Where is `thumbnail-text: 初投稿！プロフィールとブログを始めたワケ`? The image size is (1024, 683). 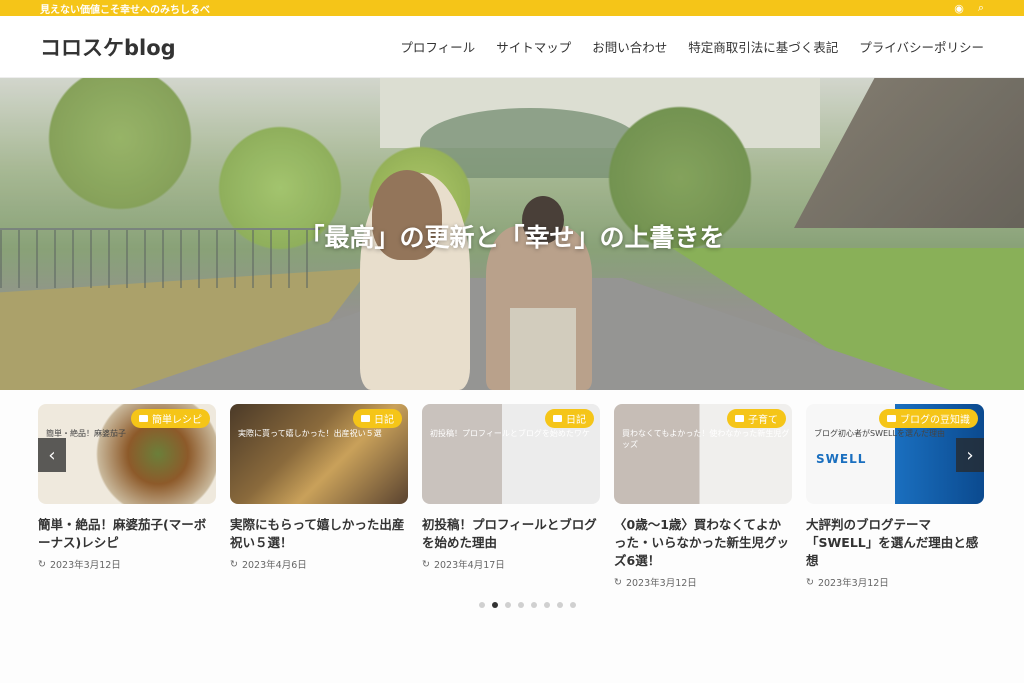 thumbnail-text: 初投稿！プロフィールとブログを始めたワケ is located at coordinates (510, 433).